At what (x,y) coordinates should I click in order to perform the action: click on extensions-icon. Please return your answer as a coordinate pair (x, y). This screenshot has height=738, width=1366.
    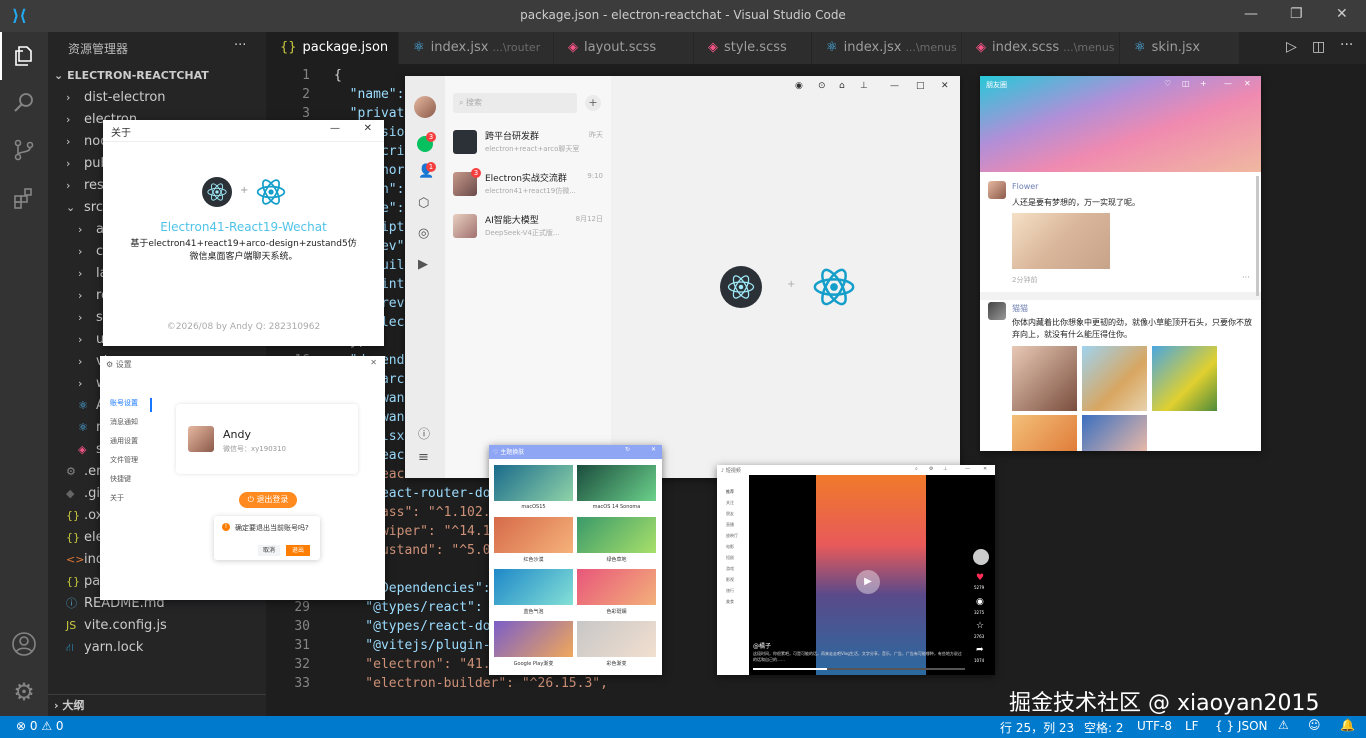
    Looking at the image, I should click on (24, 198).